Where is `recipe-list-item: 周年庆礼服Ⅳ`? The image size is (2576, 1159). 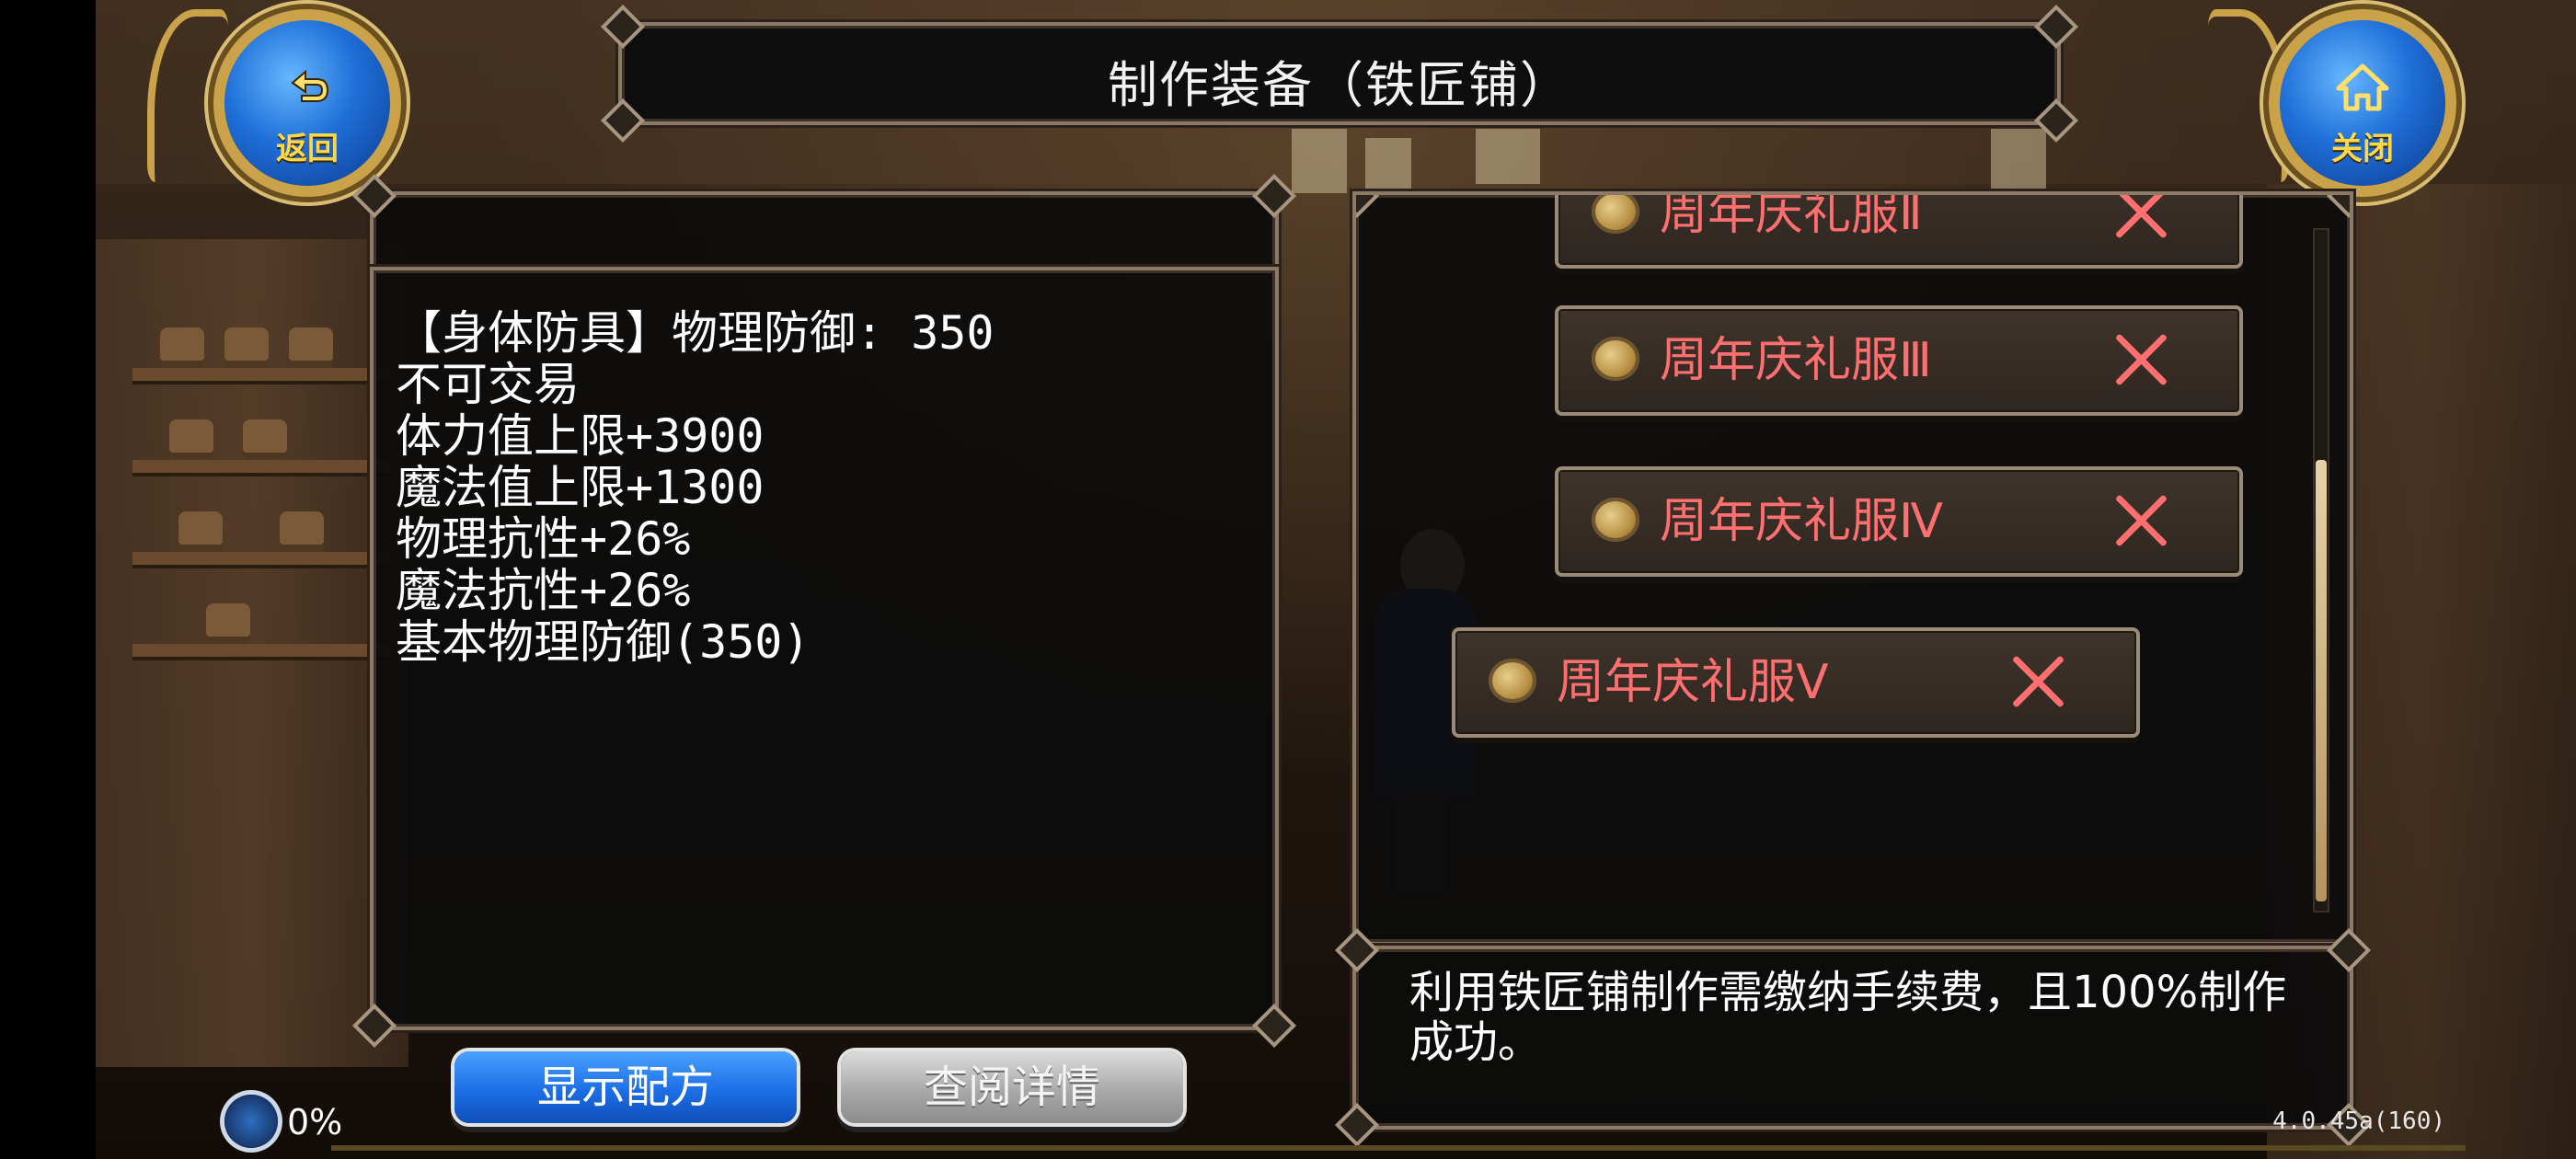
recipe-list-item: 周年庆礼服Ⅳ is located at coordinates (1899, 521).